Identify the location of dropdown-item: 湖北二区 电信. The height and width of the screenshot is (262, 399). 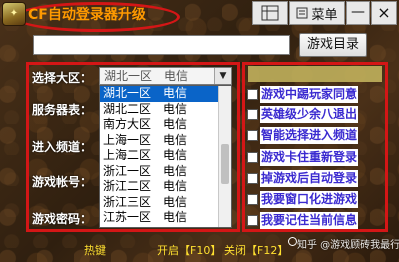
(165, 110).